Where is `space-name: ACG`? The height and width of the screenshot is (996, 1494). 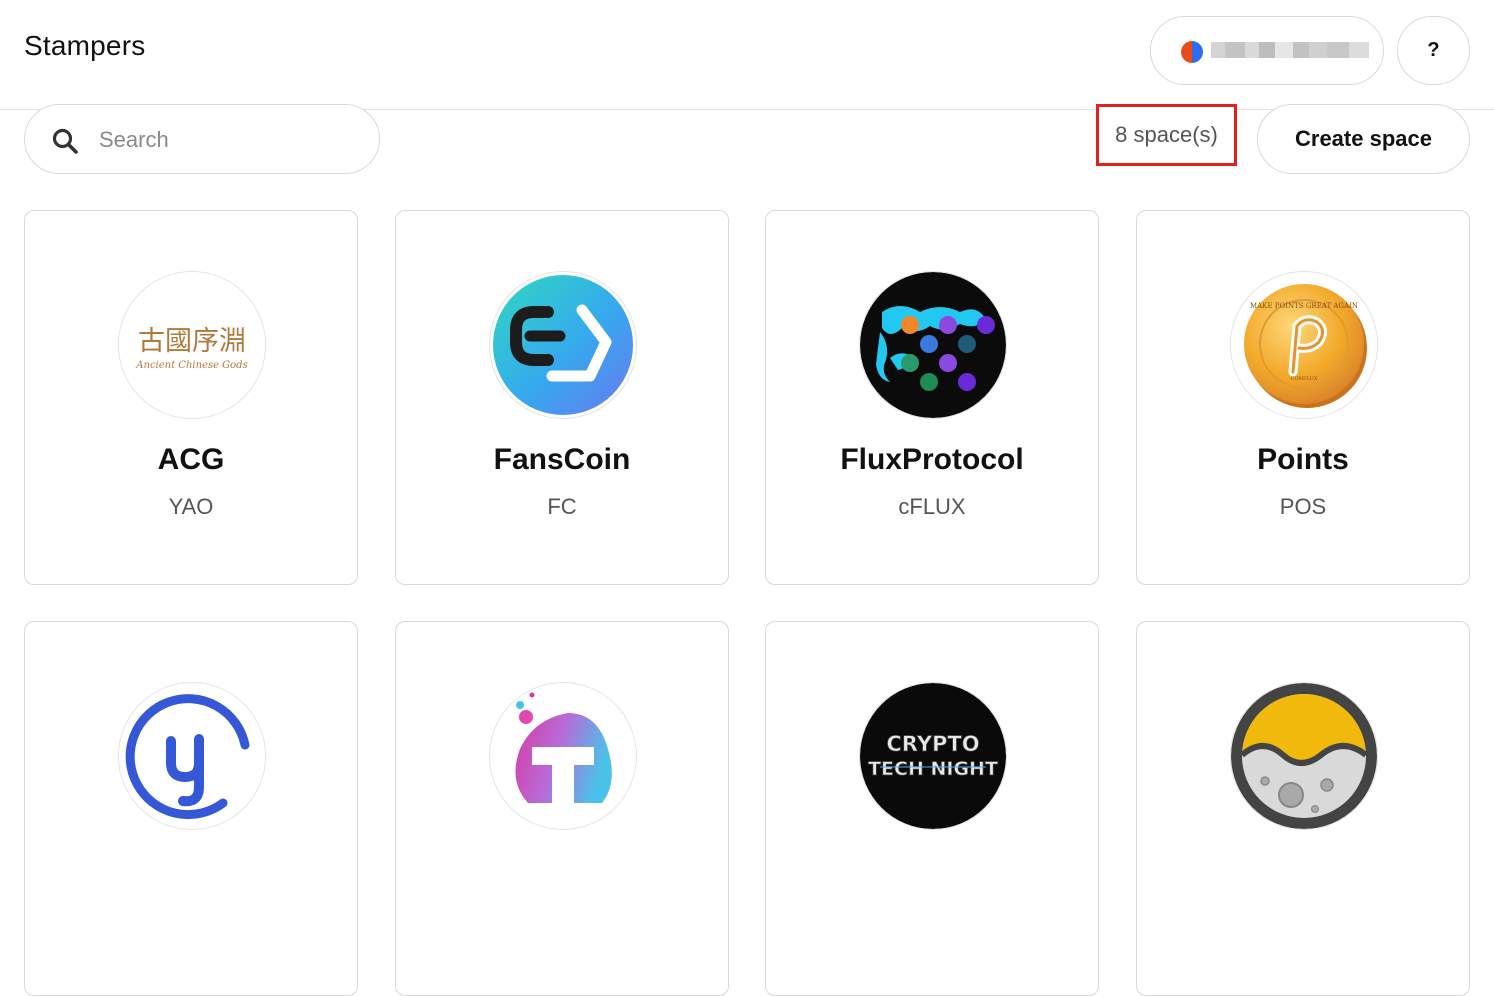 space-name: ACG is located at coordinates (191, 459).